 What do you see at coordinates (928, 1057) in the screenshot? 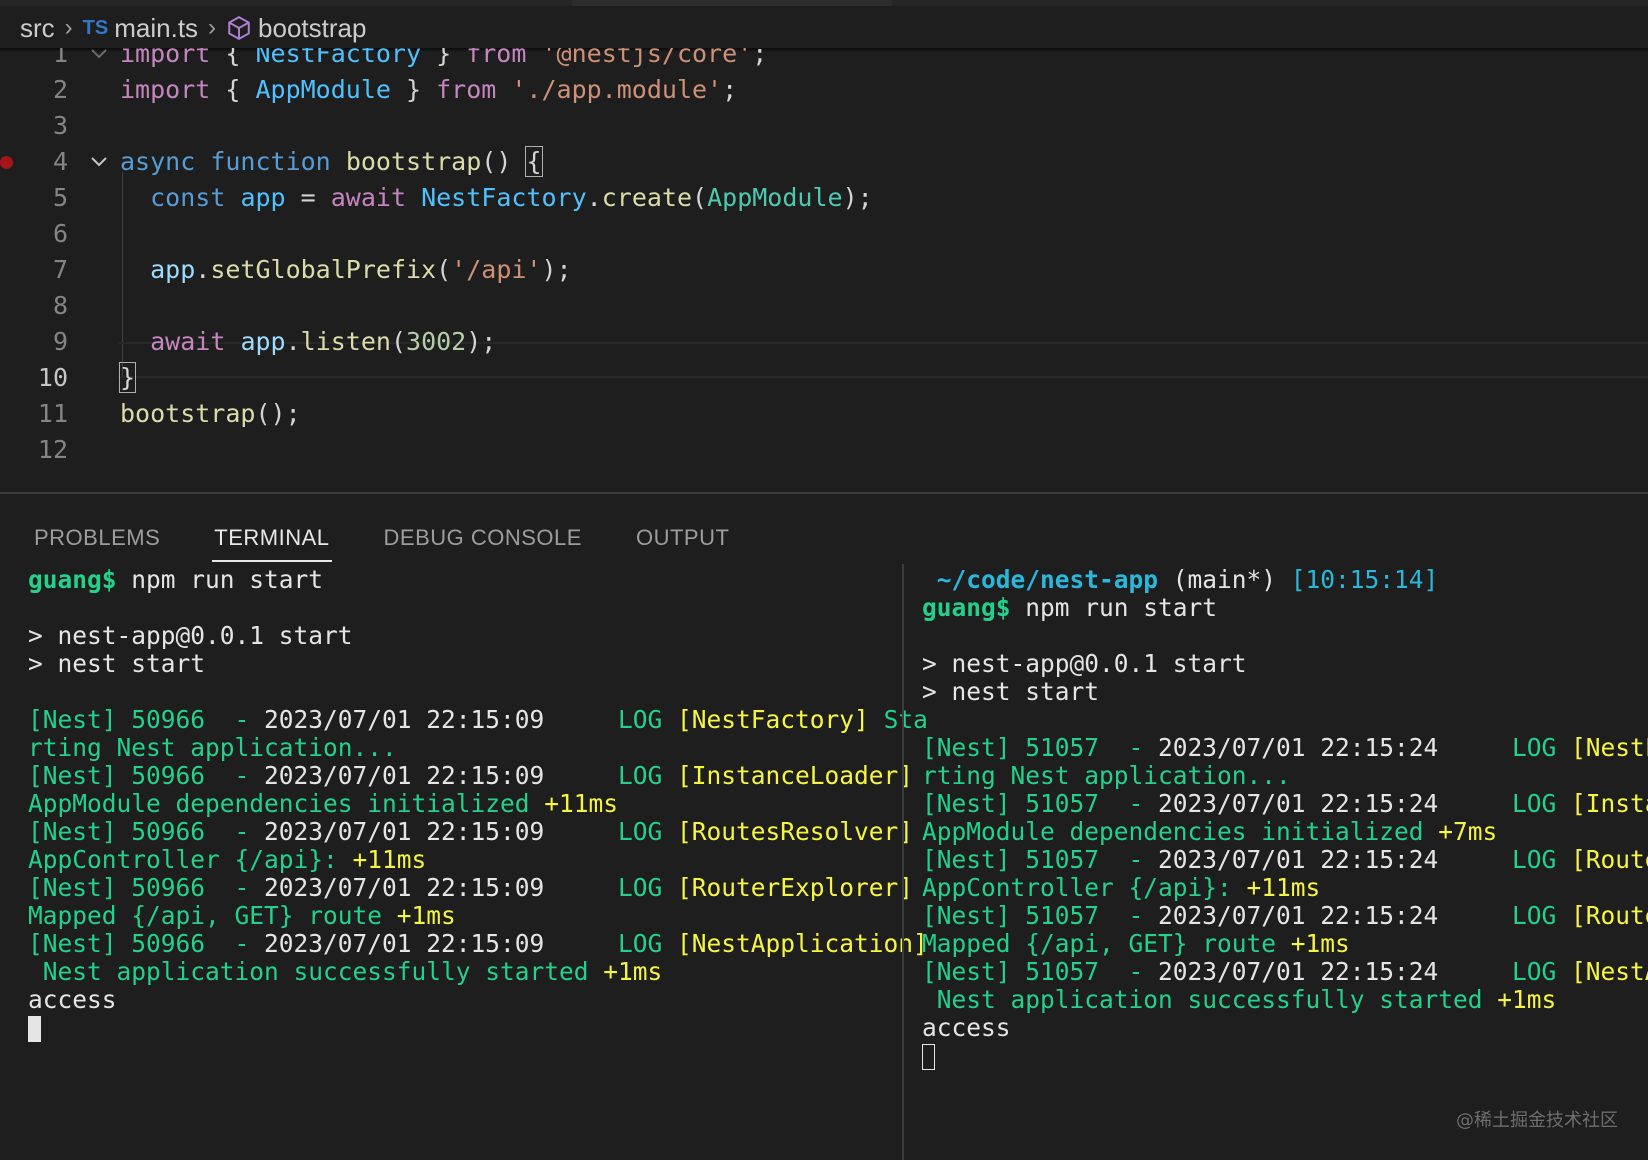
I see `terminal-cursor` at bounding box center [928, 1057].